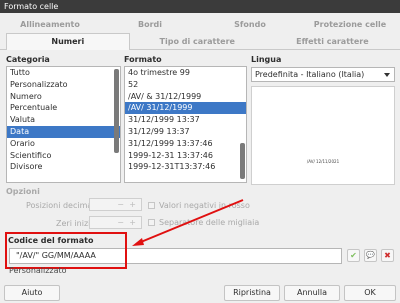  Describe the element at coordinates (370, 293) in the screenshot. I see `ok-button: OK` at that location.